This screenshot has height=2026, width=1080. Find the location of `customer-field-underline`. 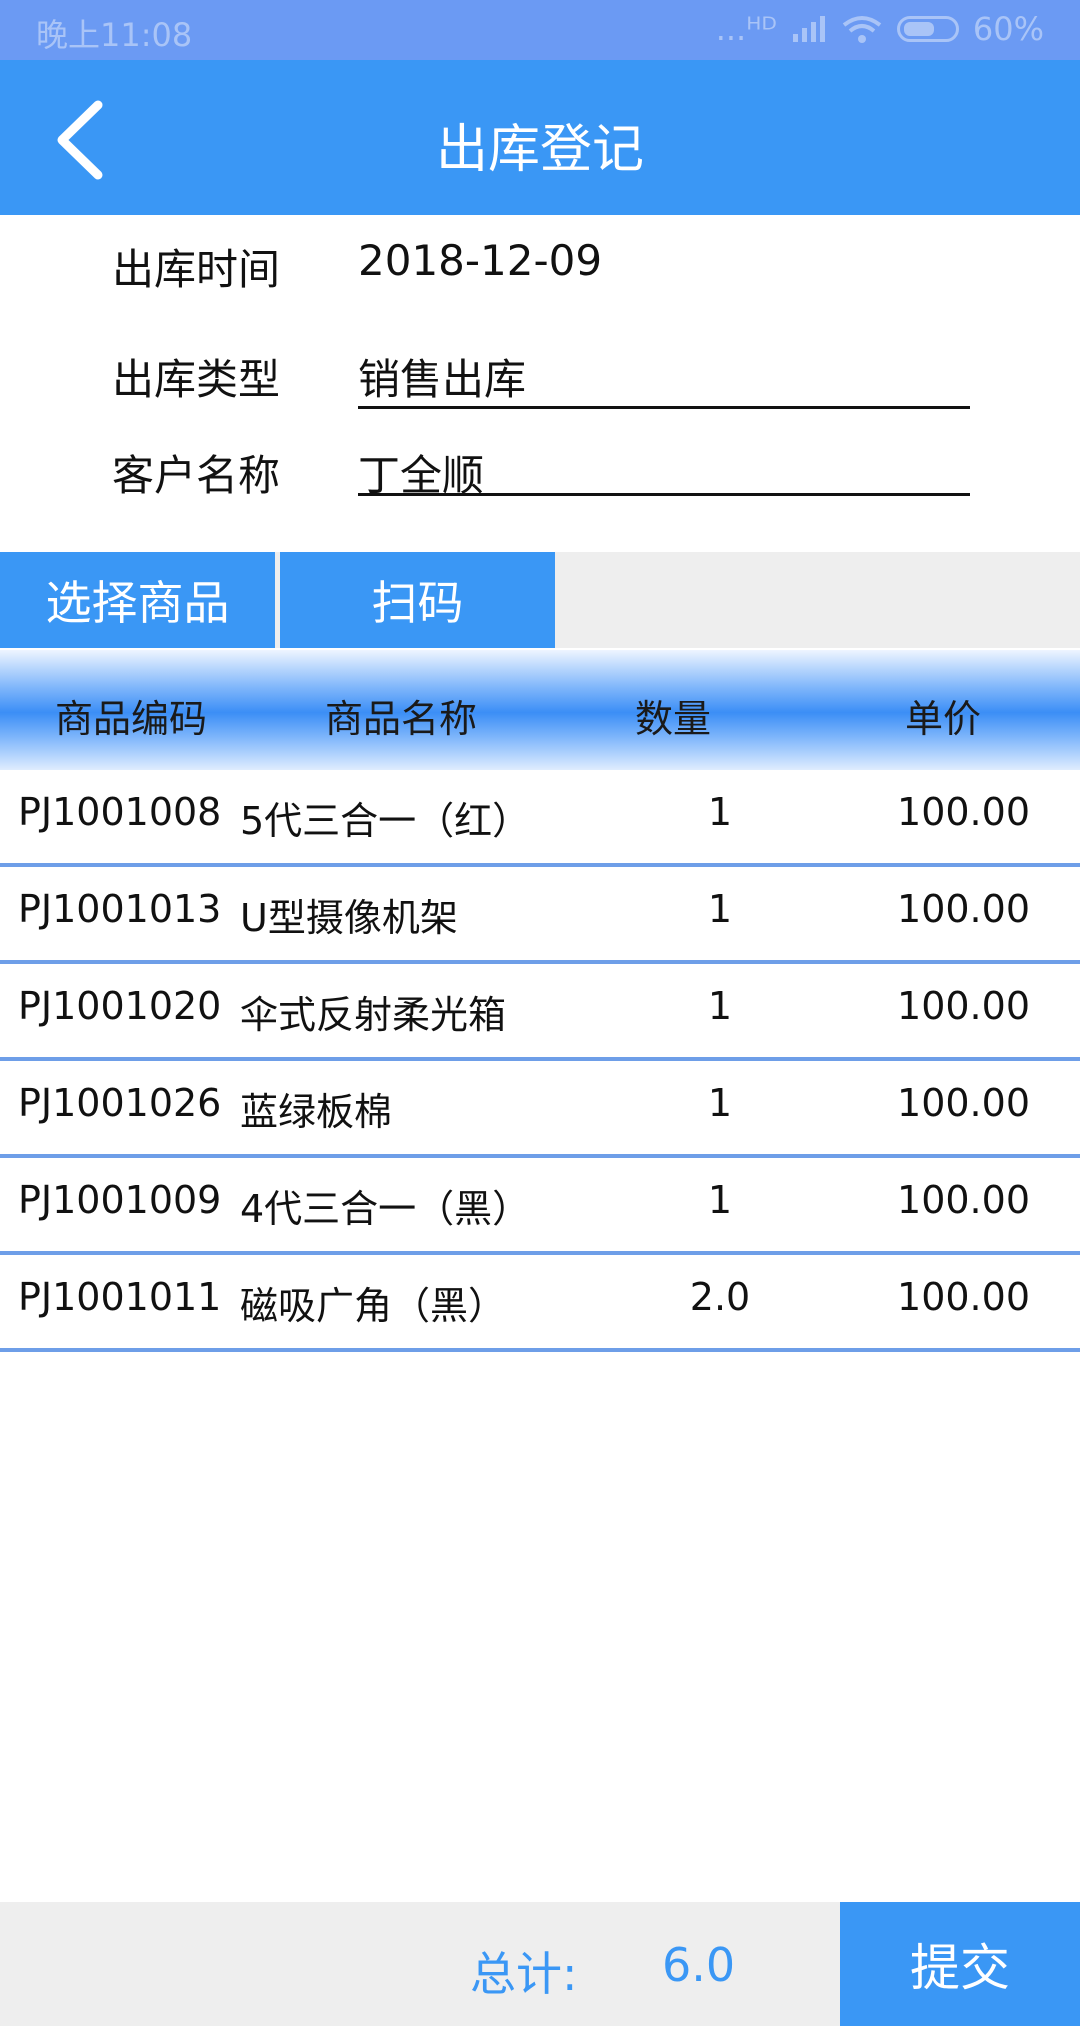

customer-field-underline is located at coordinates (664, 494).